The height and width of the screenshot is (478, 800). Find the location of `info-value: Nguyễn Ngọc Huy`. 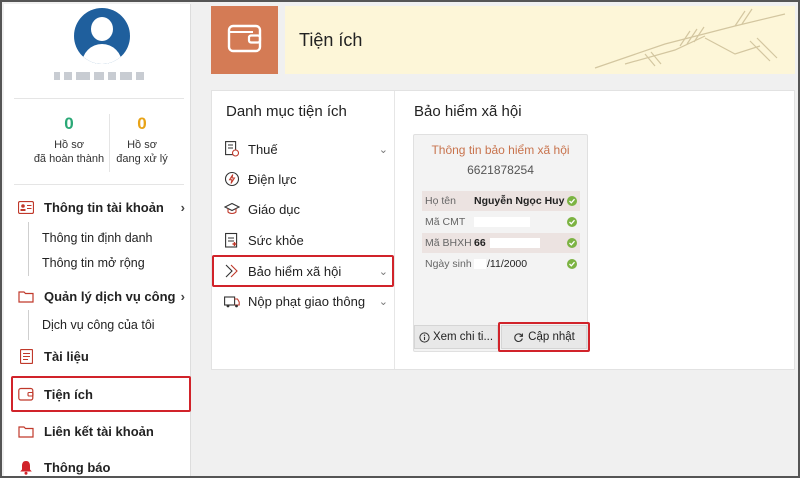

info-value: Nguyễn Ngọc Huy is located at coordinates (519, 201).